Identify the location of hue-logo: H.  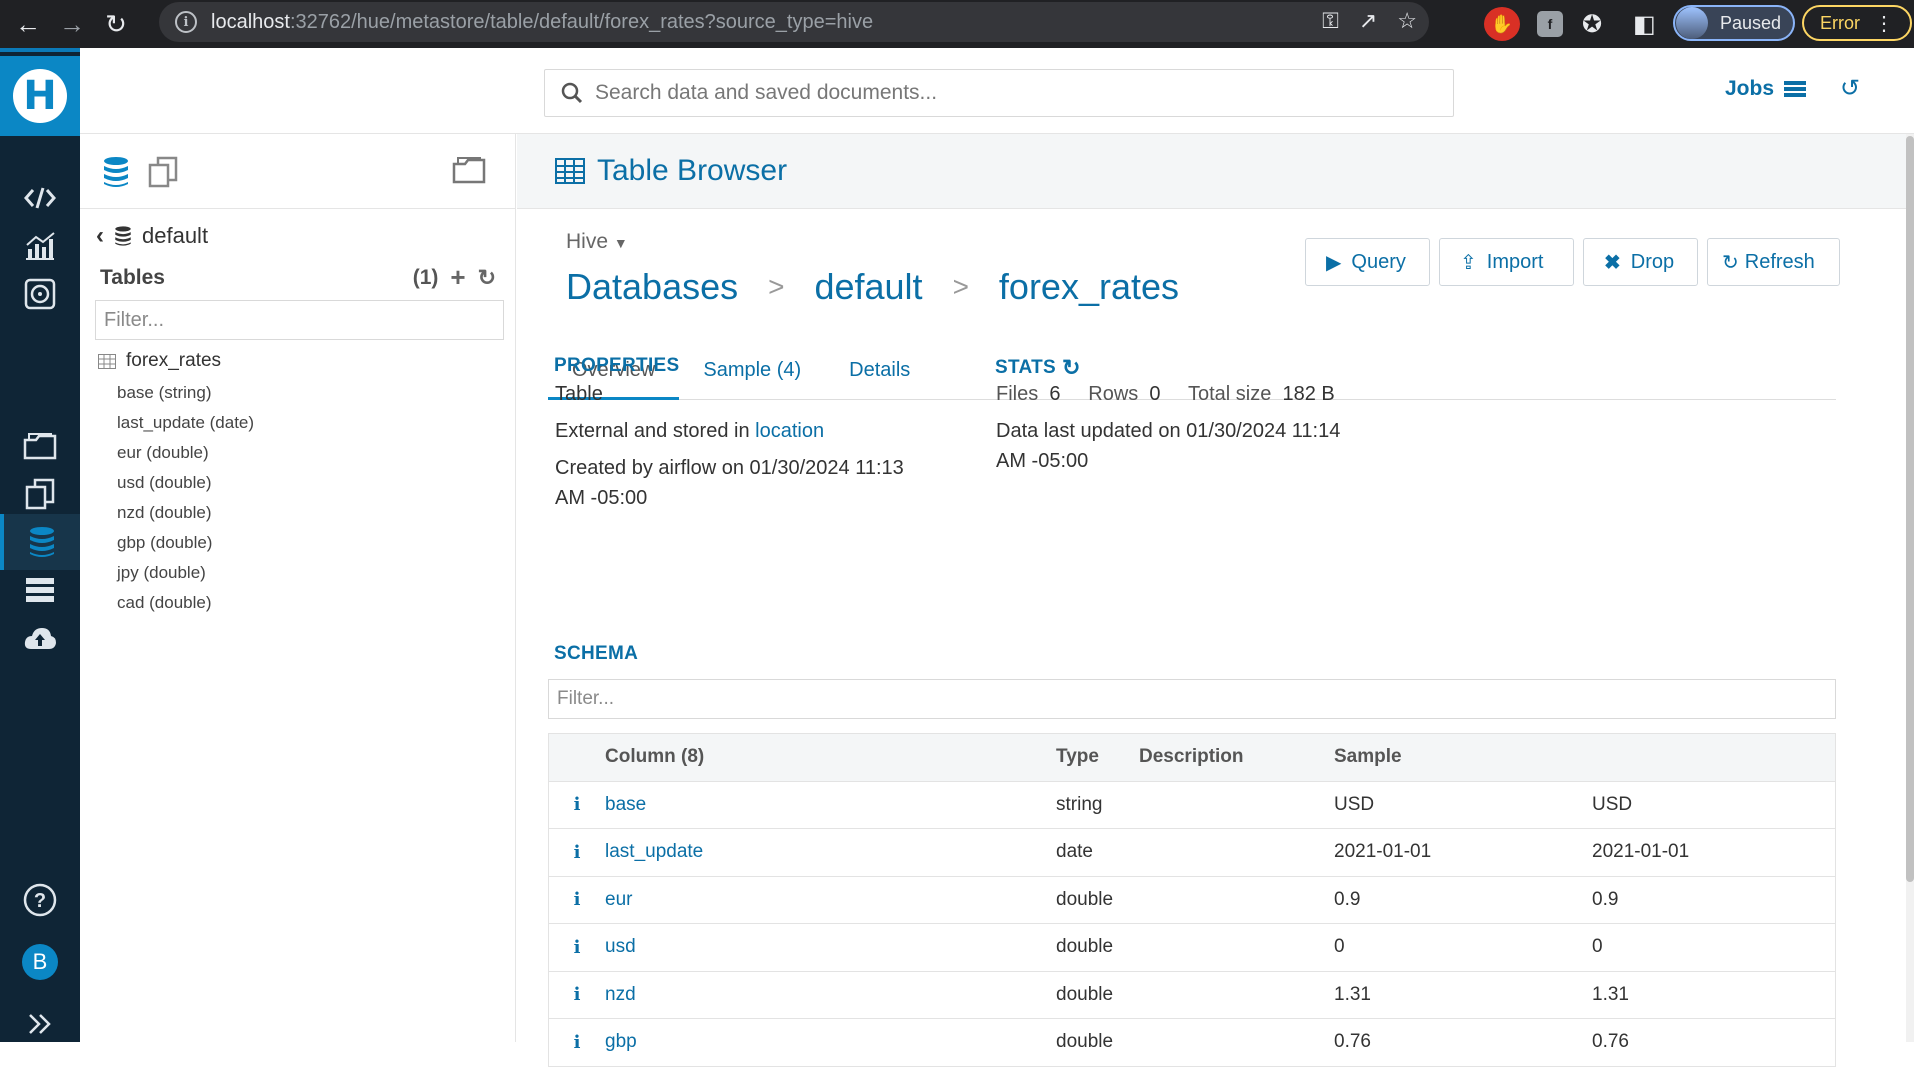
(40, 96).